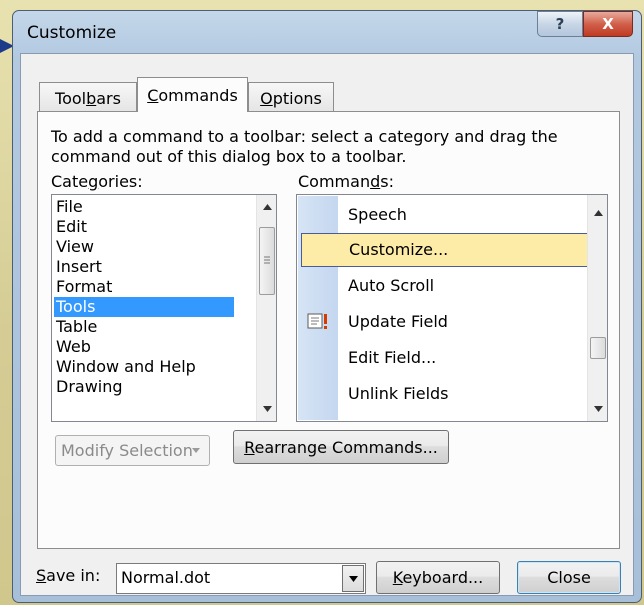  I want to click on list-item: View, so click(144, 247).